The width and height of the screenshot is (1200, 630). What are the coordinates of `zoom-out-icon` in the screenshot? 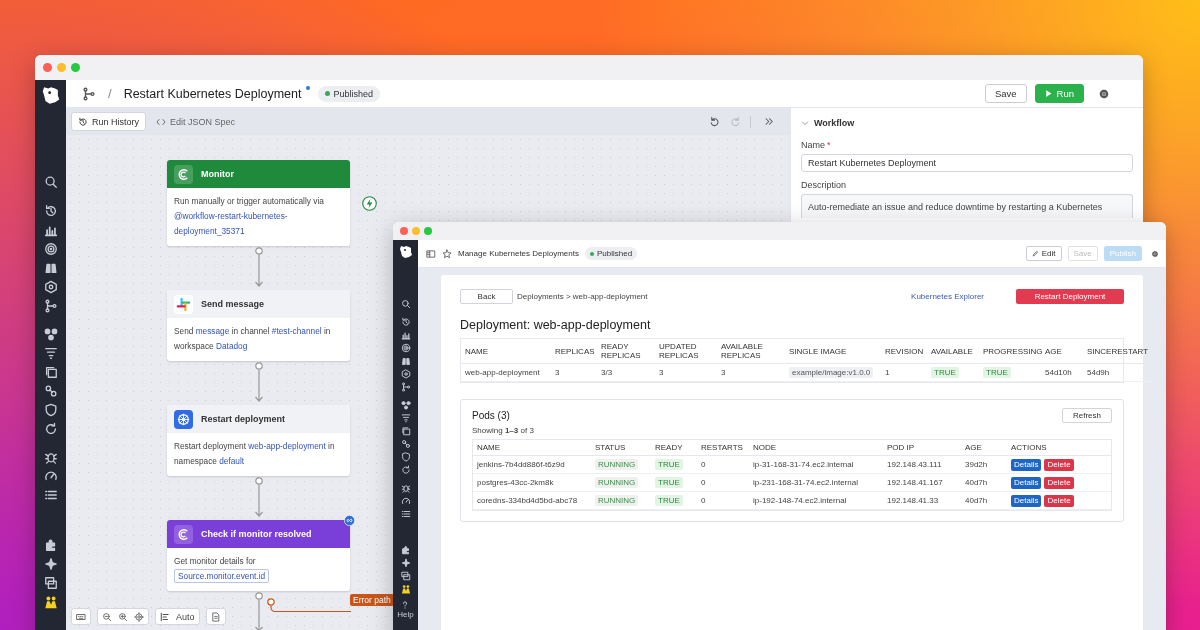 It's located at (107, 616).